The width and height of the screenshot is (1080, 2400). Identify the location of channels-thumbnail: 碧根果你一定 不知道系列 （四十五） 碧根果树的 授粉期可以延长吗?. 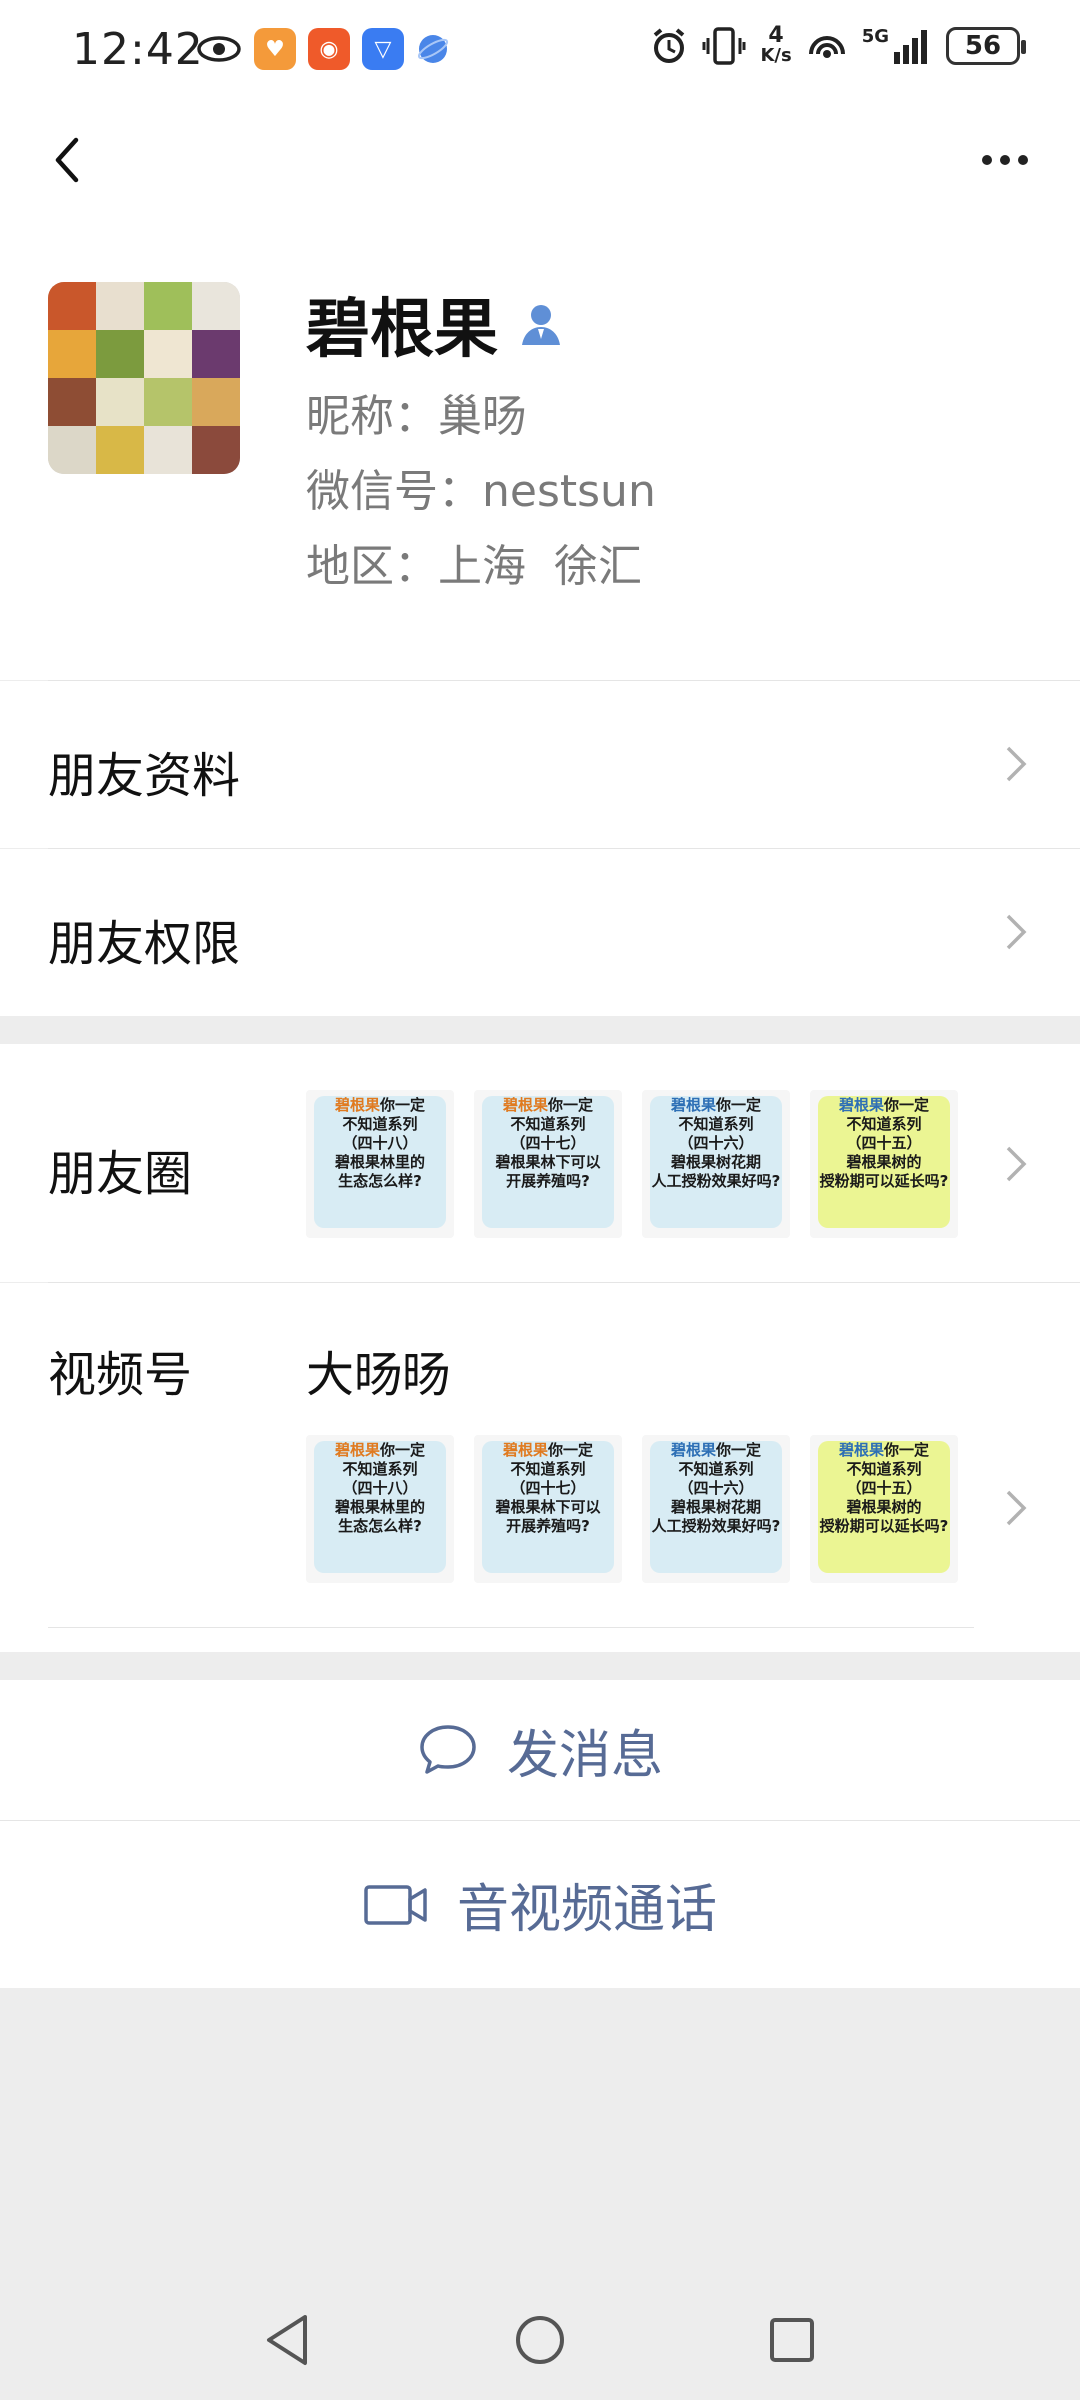
(884, 1509).